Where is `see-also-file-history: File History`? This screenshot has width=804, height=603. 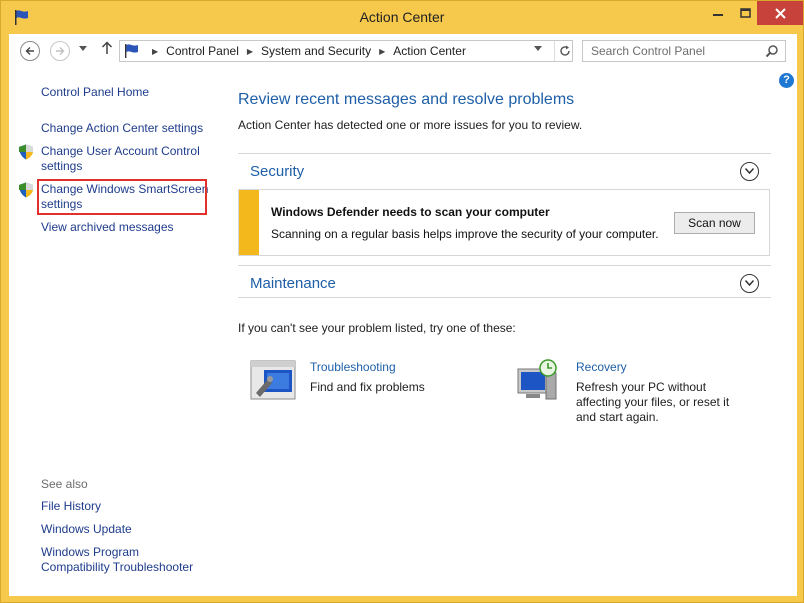 see-also-file-history: File History is located at coordinates (126, 506).